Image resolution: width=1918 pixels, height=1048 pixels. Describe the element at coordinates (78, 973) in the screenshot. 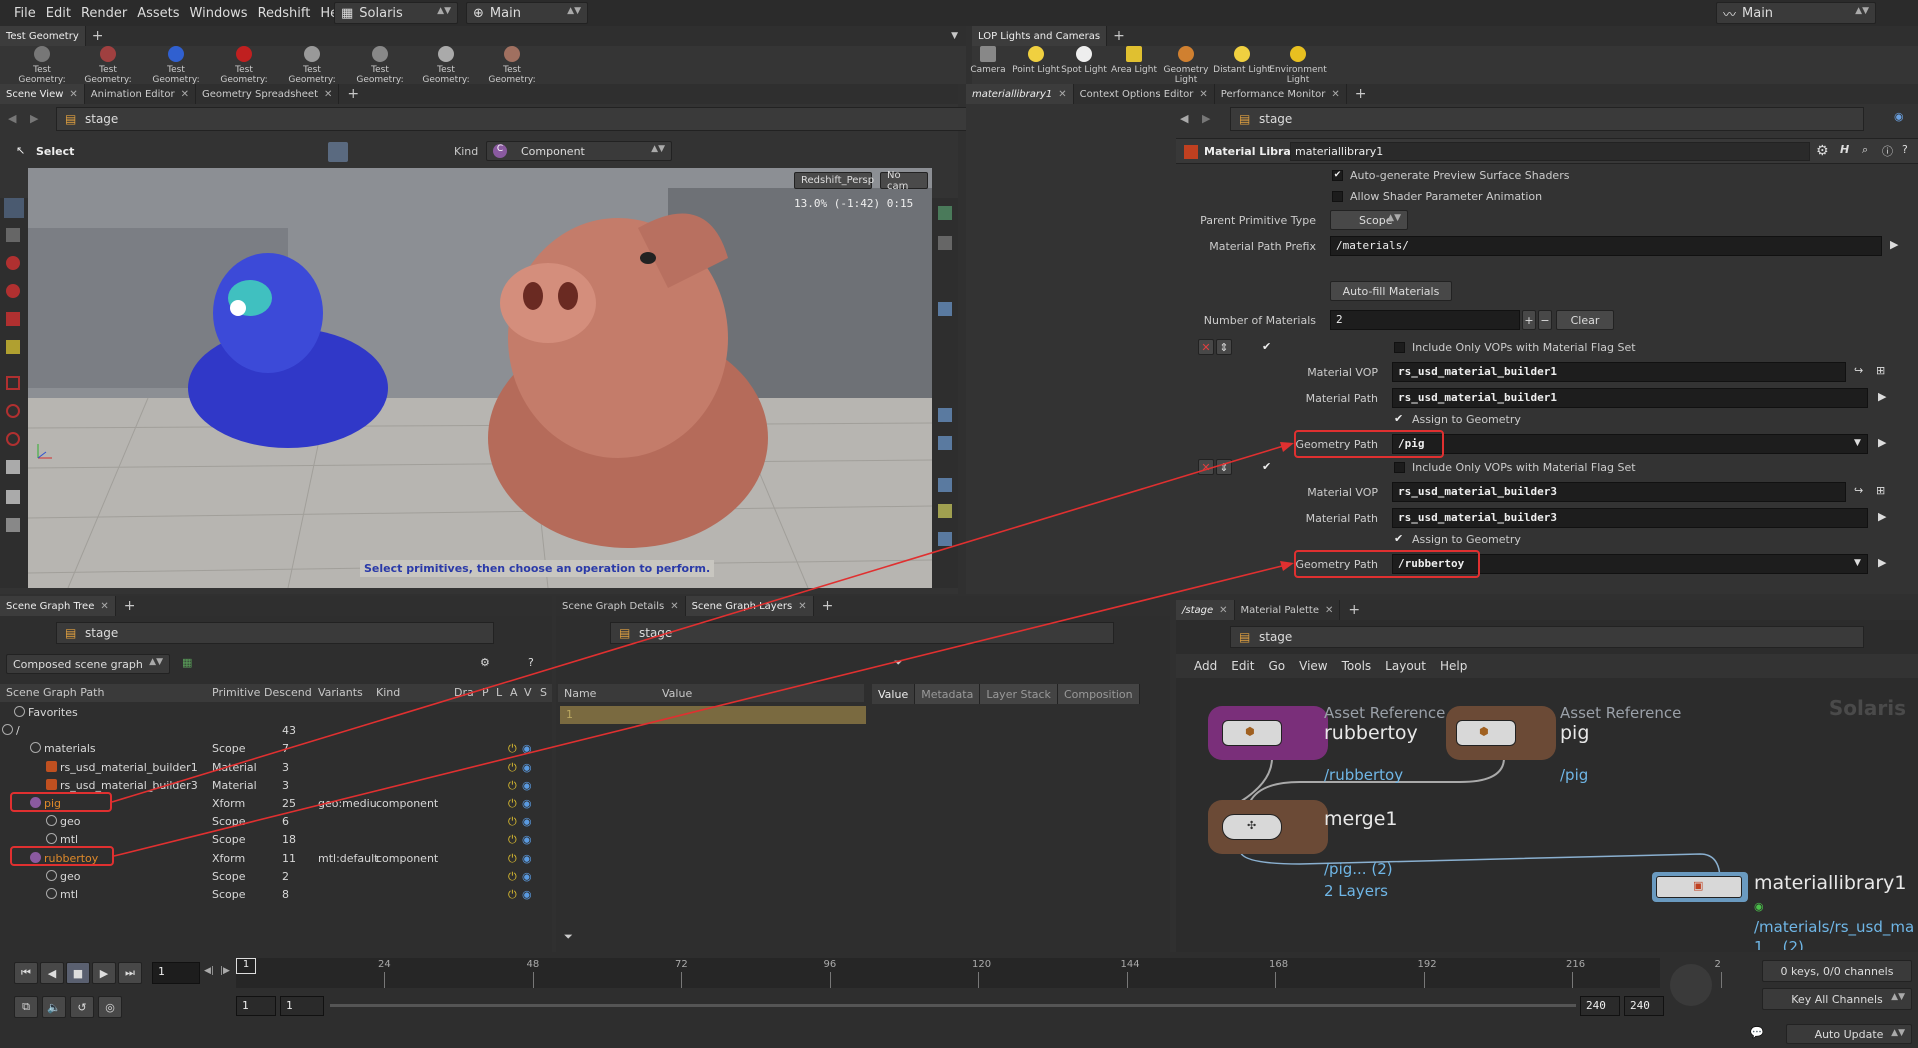

I see `stop-button: ■` at that location.